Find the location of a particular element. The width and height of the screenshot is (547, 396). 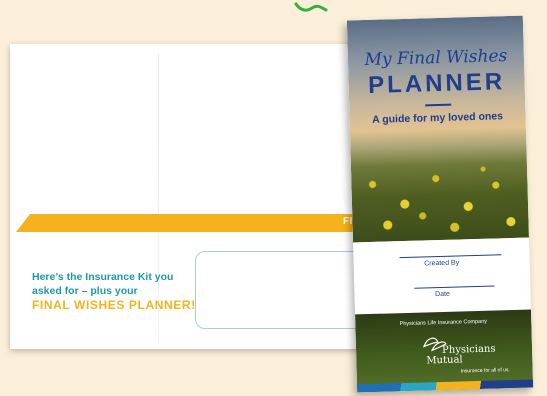

brand-name-line-2: Mutual is located at coordinates (444, 360).